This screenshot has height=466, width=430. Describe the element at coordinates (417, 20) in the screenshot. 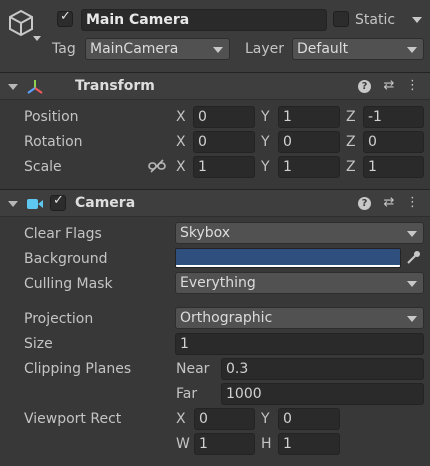

I see `static-dropdown-arrow` at that location.